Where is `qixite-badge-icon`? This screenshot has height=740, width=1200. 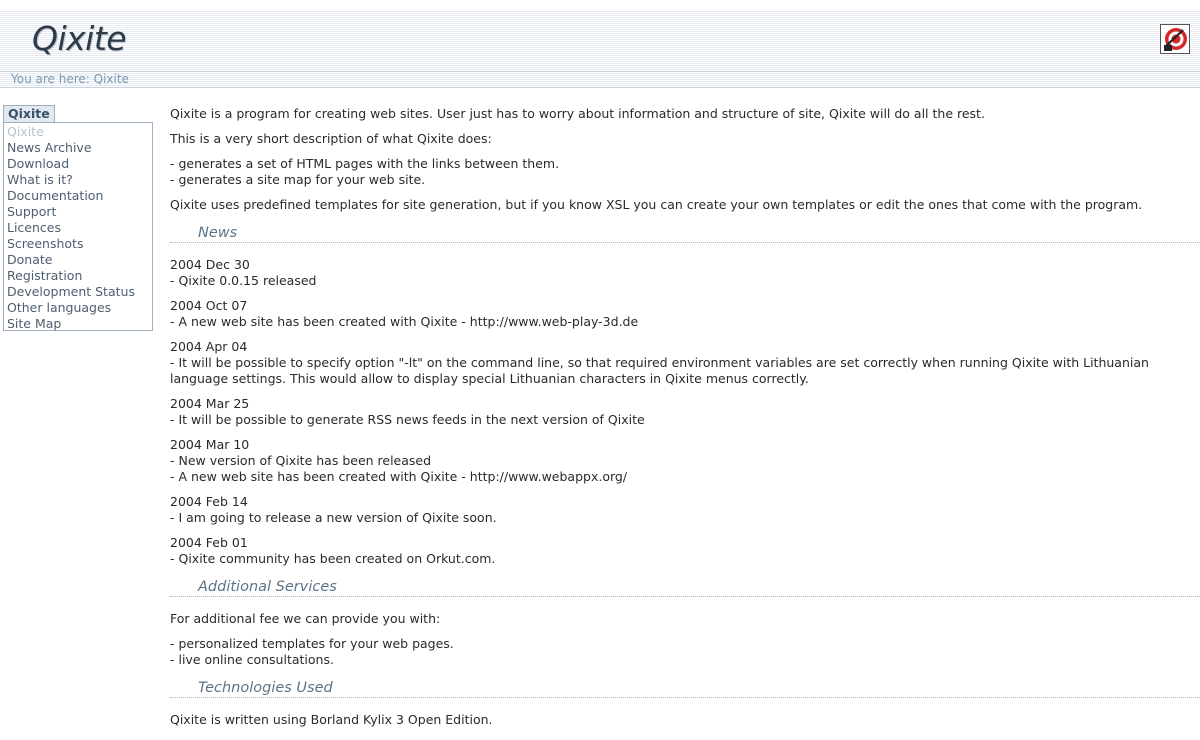 qixite-badge-icon is located at coordinates (1175, 39).